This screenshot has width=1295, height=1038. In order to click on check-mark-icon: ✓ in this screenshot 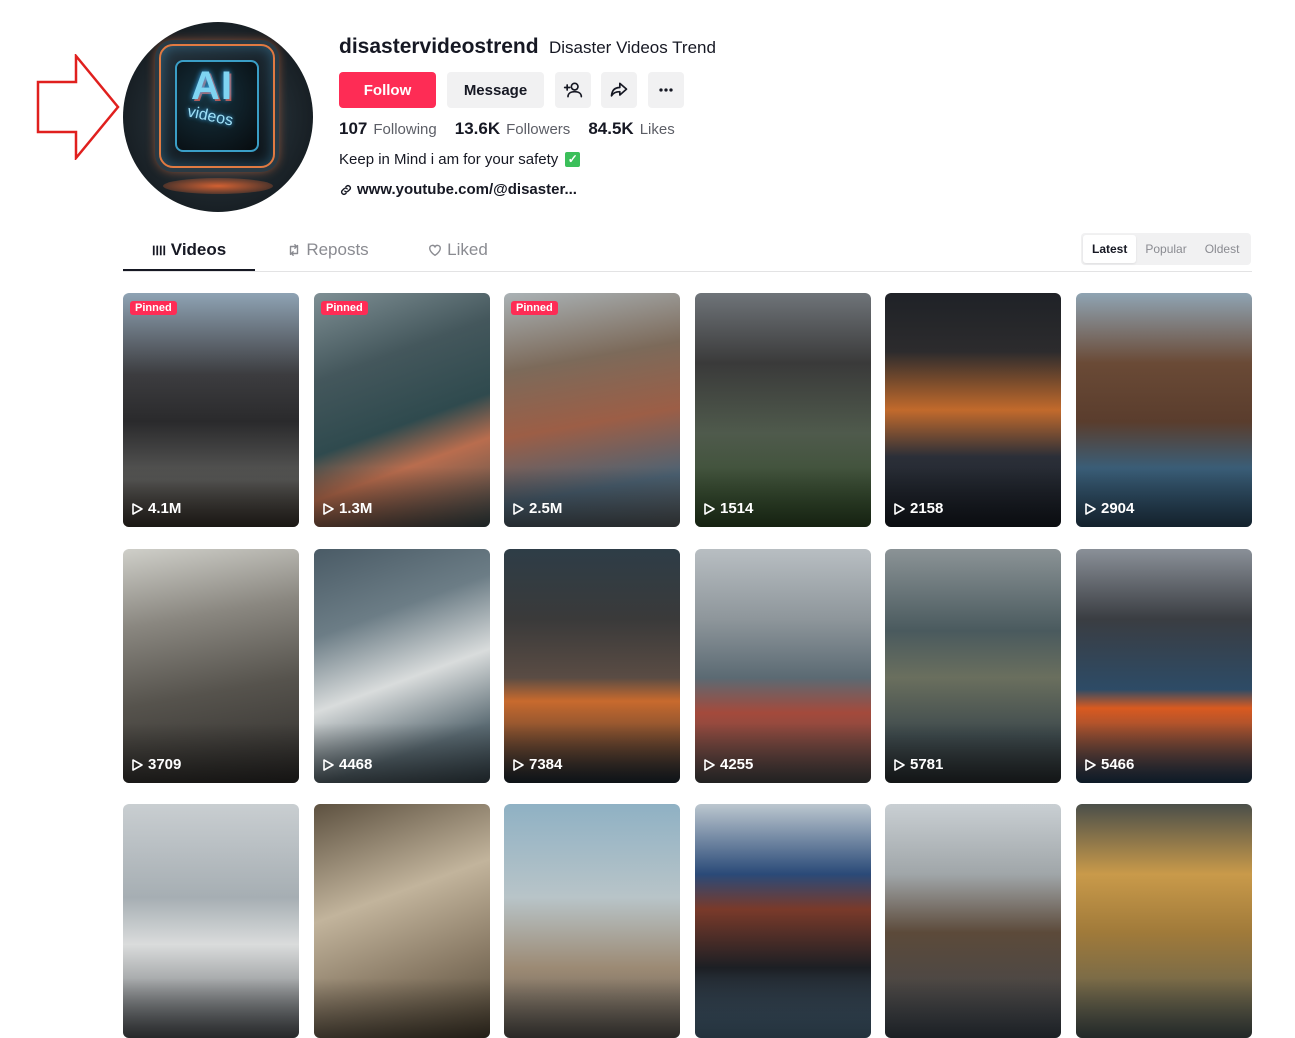, I will do `click(573, 159)`.